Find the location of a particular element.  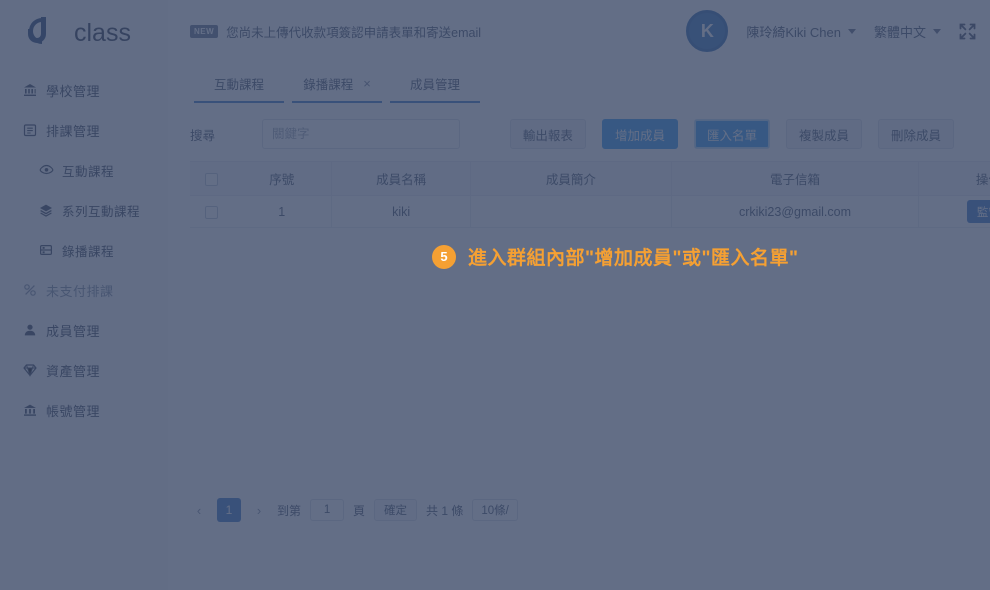

sidebar-item-schedule-mgmt: 排課管理 is located at coordinates (84, 130).